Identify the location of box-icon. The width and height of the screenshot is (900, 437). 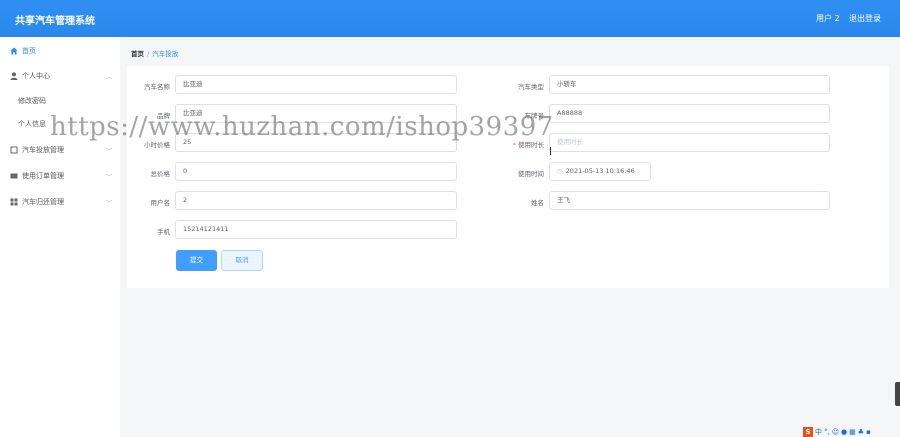
(14, 150).